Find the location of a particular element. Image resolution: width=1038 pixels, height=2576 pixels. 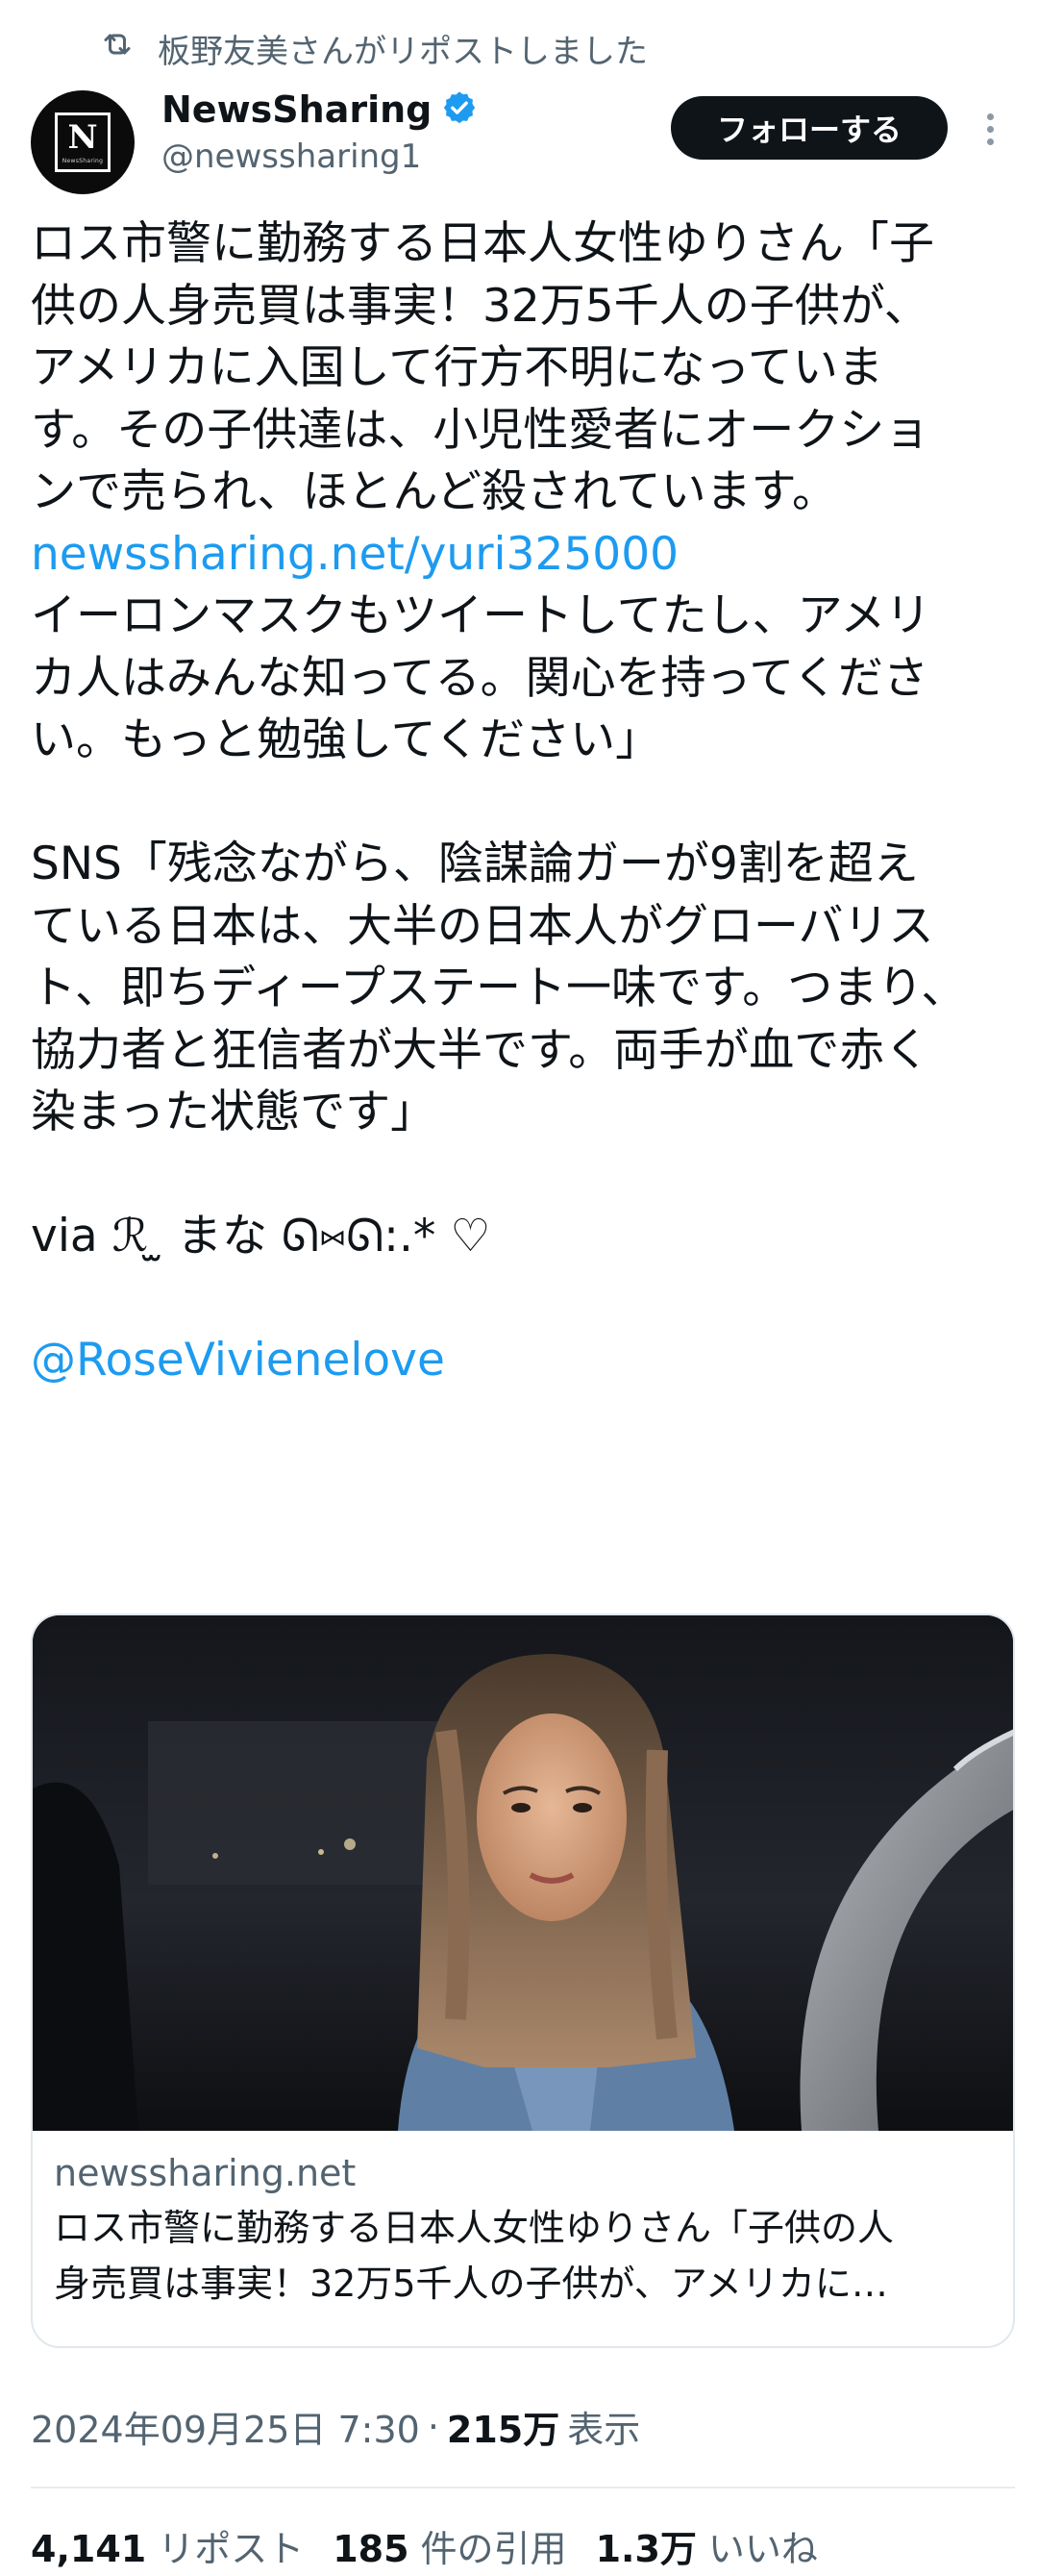

quotes-count: 185 is located at coordinates (371, 2549).